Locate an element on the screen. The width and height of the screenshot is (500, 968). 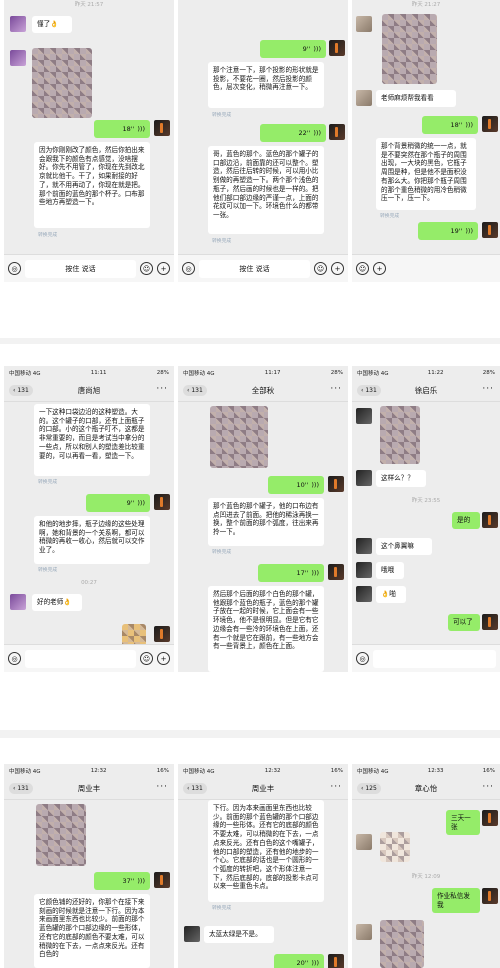
message-bubble: 哦哦 is located at coordinates (390, 570).